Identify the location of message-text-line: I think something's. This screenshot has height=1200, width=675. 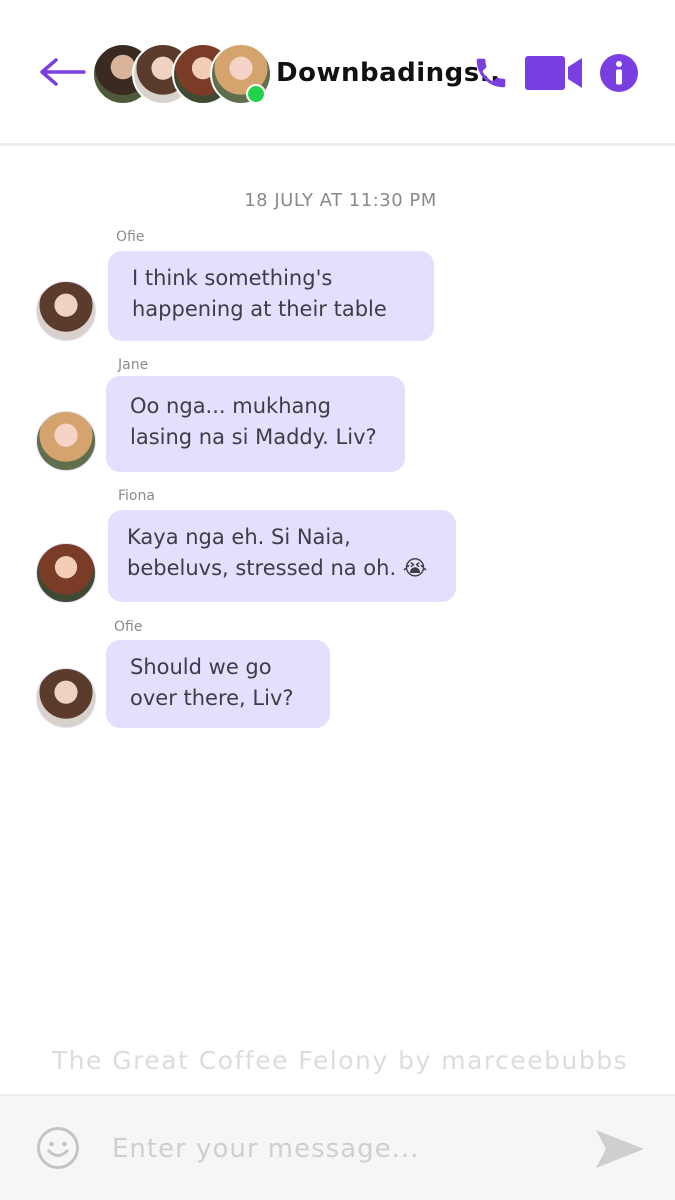
(232, 278).